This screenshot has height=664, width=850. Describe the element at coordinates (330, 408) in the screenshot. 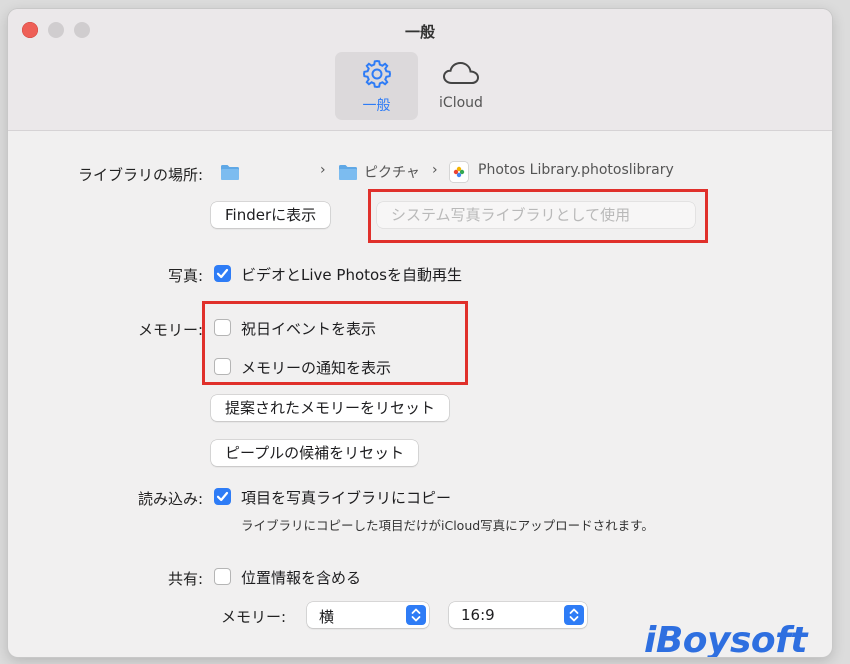

I see `reset-suggested-memories-button: 提案されたメモリーをリセット` at that location.